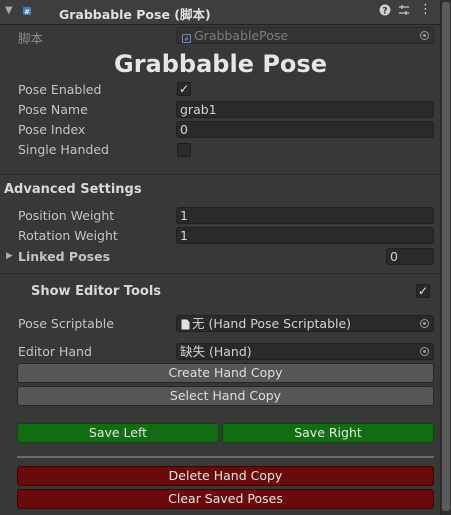  I want to click on pose-enabled-checkbox: ✓, so click(184, 89).